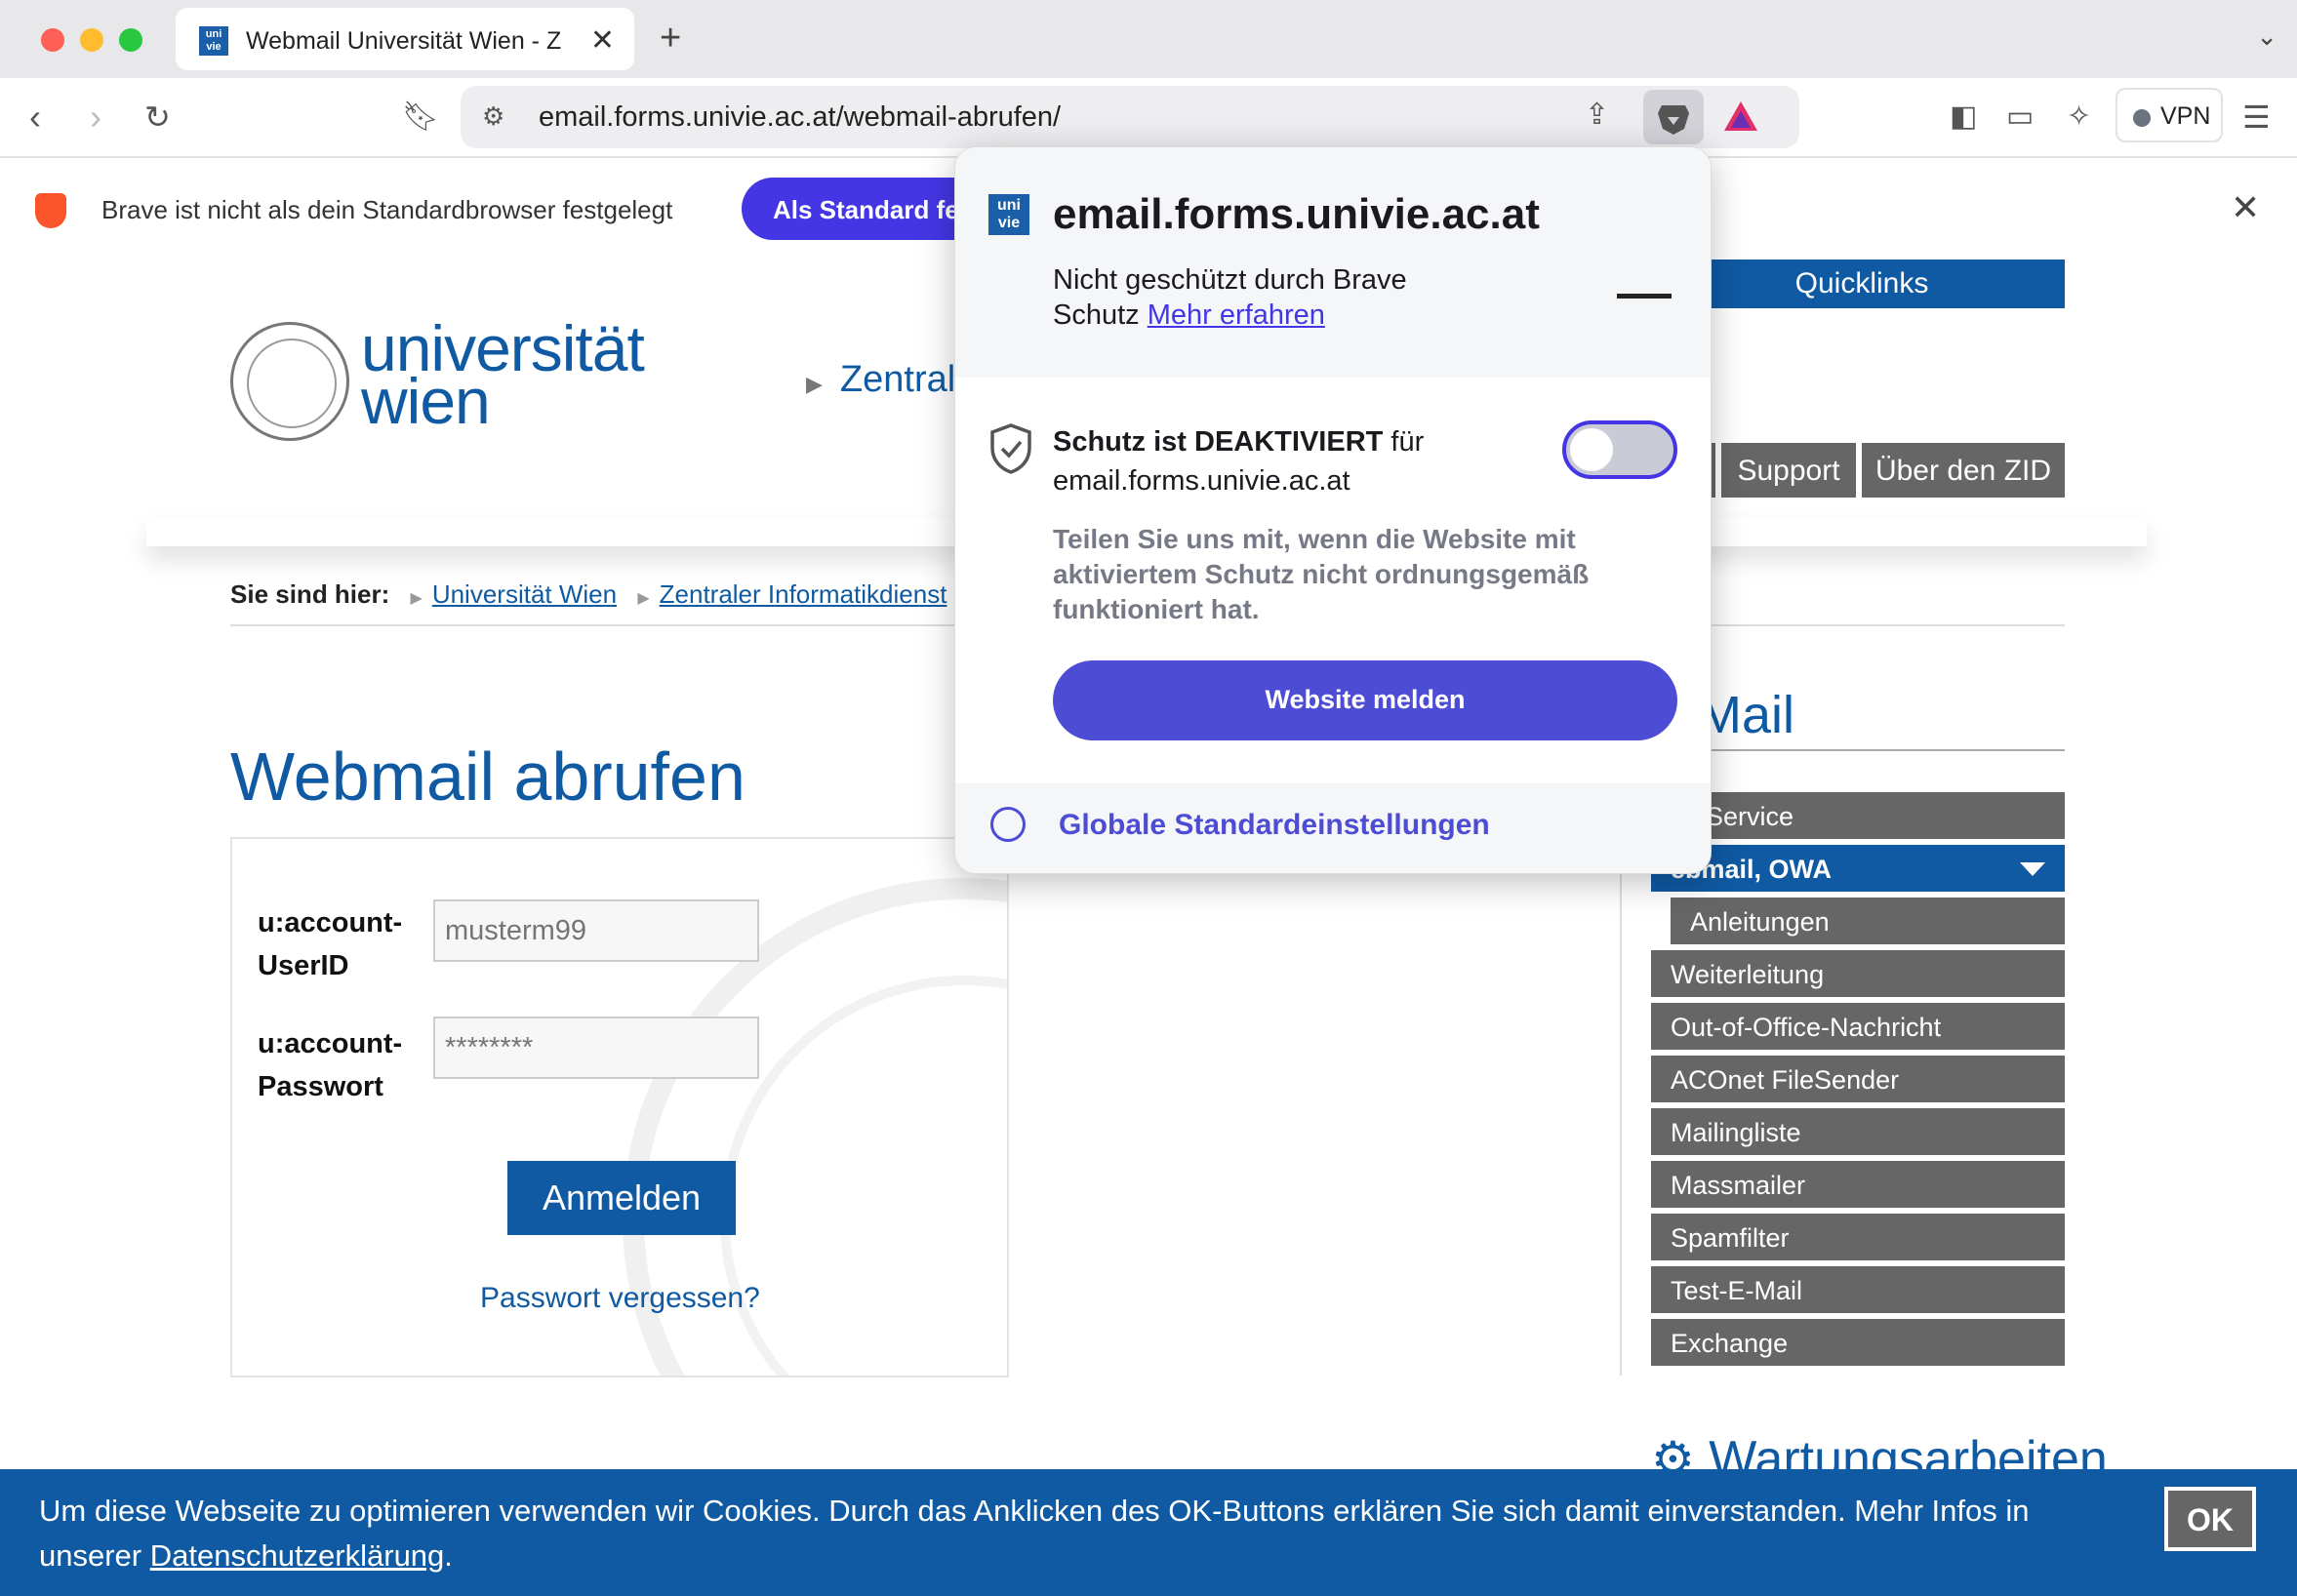  Describe the element at coordinates (1010, 448) in the screenshot. I see `shield-check-icon` at that location.